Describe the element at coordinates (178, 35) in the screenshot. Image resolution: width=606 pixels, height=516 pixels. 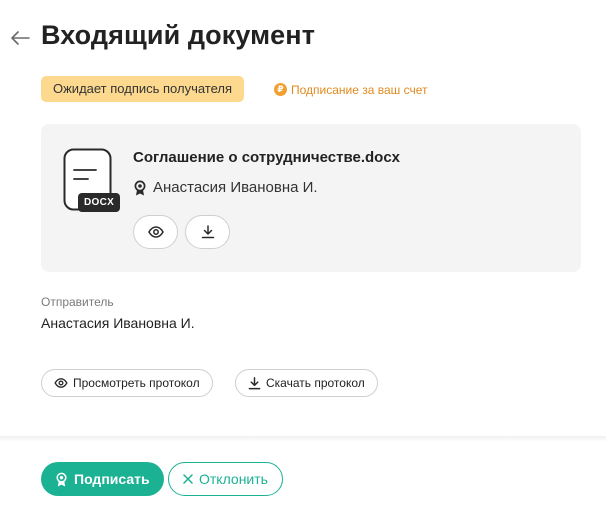
I see `page-title: Входящий документ` at that location.